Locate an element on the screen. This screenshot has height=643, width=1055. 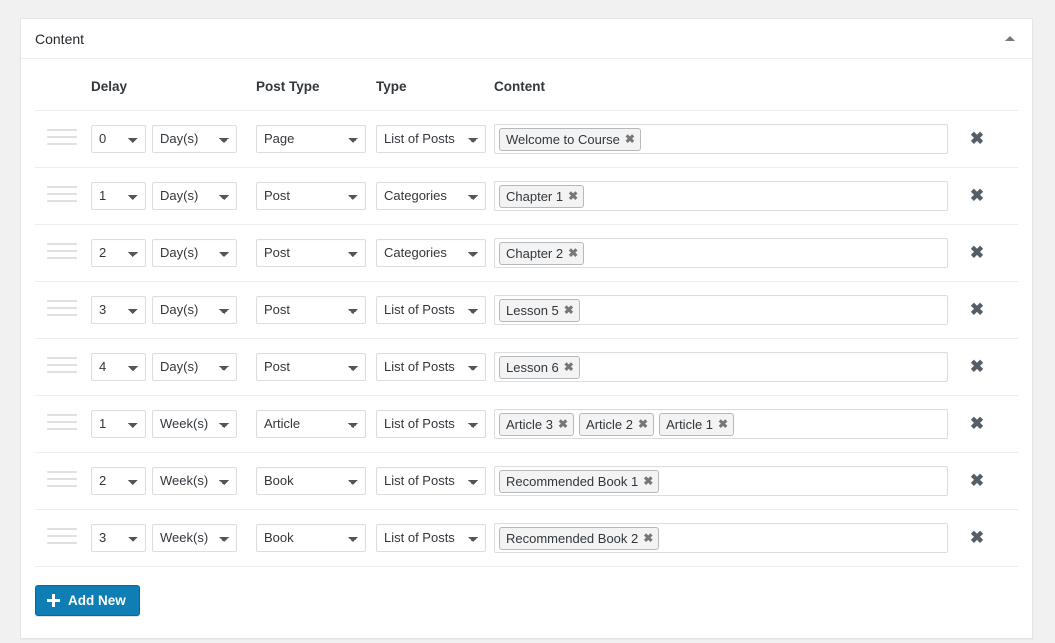
content-tag-input: Chapter 1 ✖ is located at coordinates (721, 196).